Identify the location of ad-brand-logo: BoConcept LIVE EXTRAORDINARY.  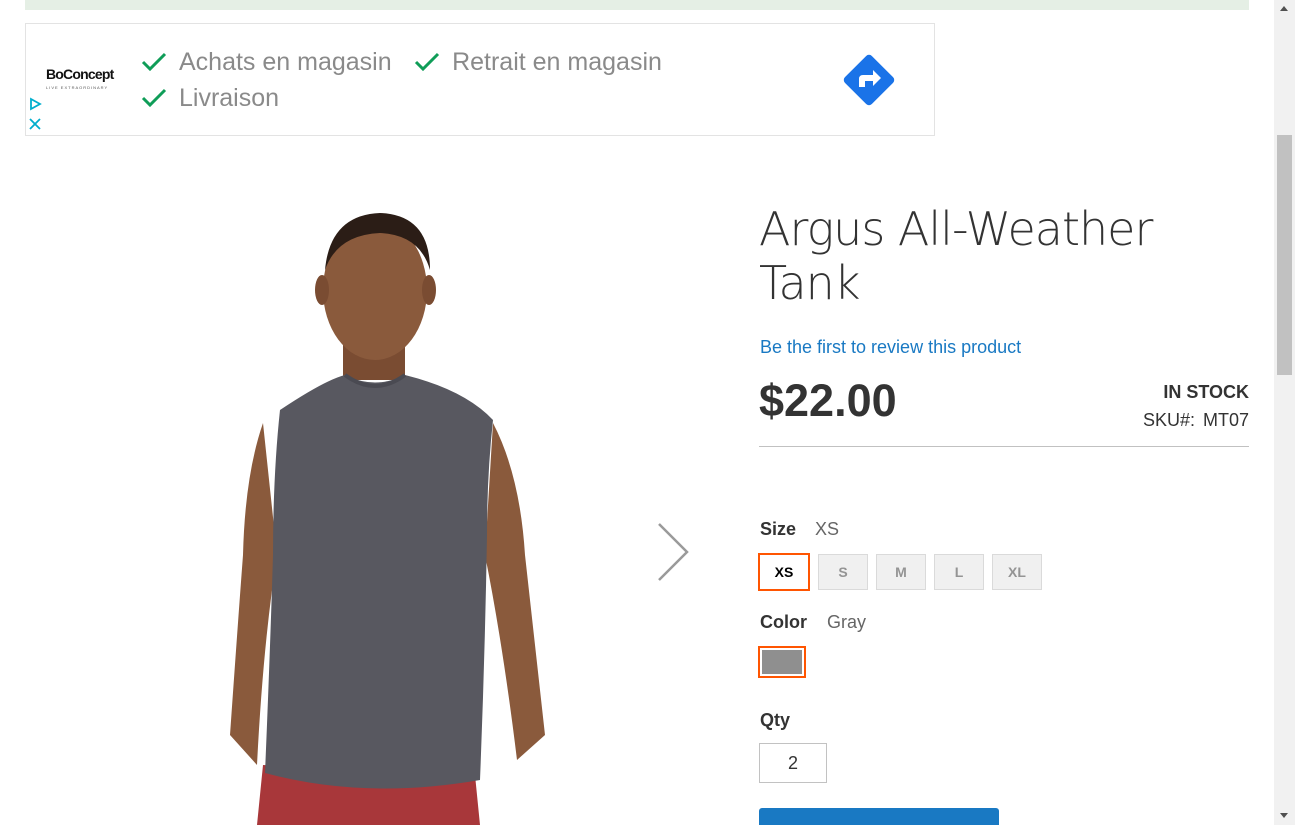
(86, 78).